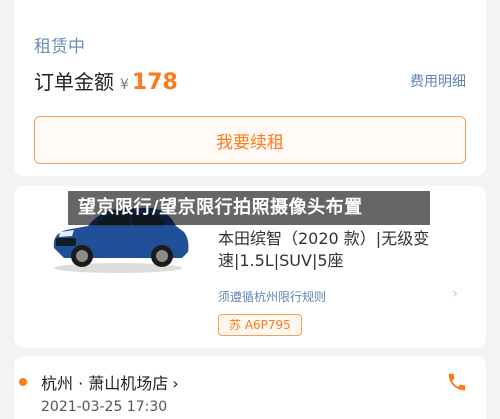 This screenshot has width=500, height=419. What do you see at coordinates (23, 382) in the screenshot?
I see `pickup-dot-icon` at bounding box center [23, 382].